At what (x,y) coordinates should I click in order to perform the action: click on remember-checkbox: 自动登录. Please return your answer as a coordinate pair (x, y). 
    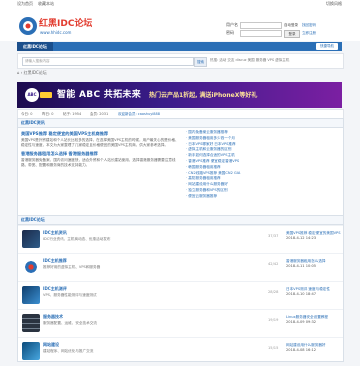
    Looking at the image, I should click on (291, 25).